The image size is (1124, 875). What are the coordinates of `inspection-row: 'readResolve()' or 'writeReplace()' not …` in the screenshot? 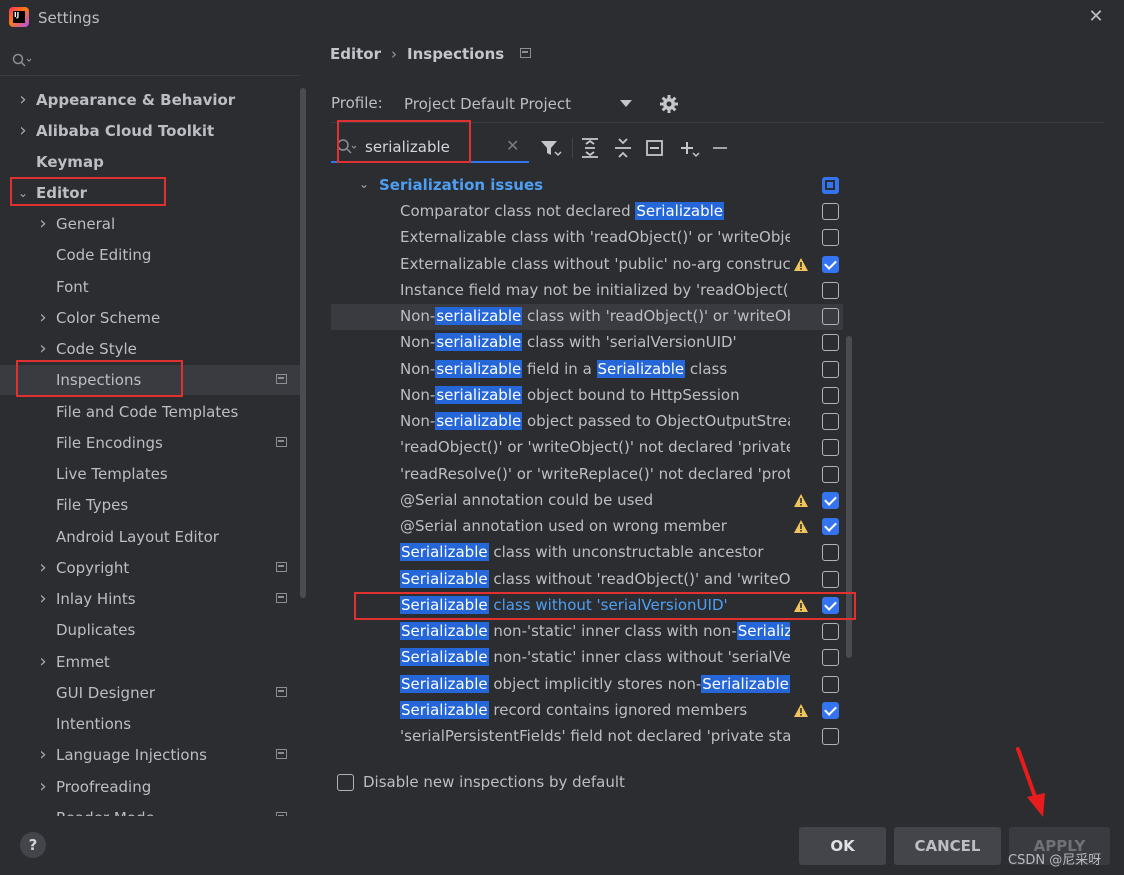 It's located at (586, 475).